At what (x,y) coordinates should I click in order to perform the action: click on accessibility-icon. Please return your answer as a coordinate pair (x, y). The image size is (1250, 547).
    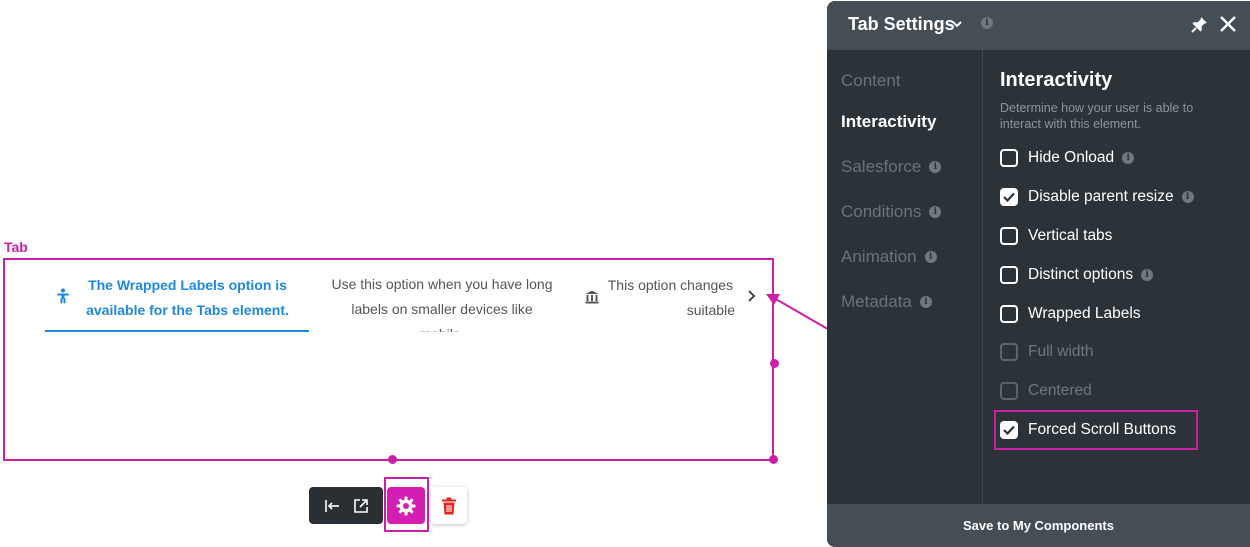
    Looking at the image, I should click on (63, 296).